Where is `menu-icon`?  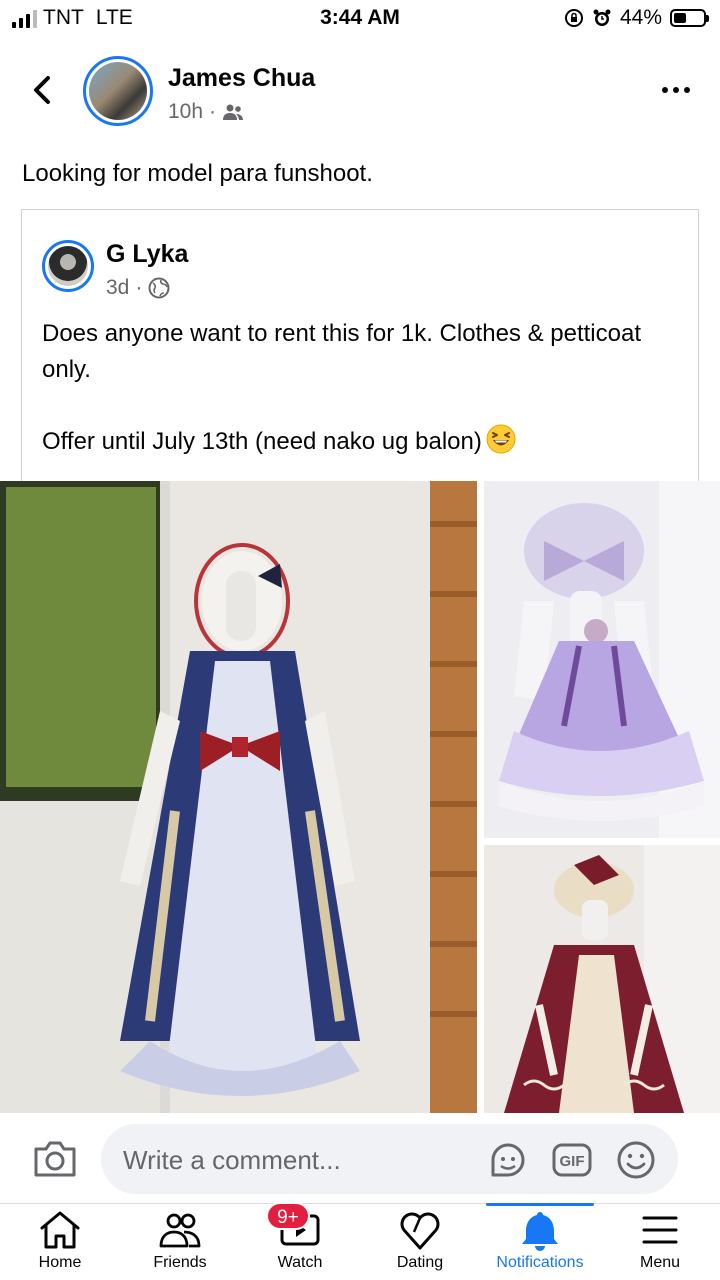 menu-icon is located at coordinates (660, 1230).